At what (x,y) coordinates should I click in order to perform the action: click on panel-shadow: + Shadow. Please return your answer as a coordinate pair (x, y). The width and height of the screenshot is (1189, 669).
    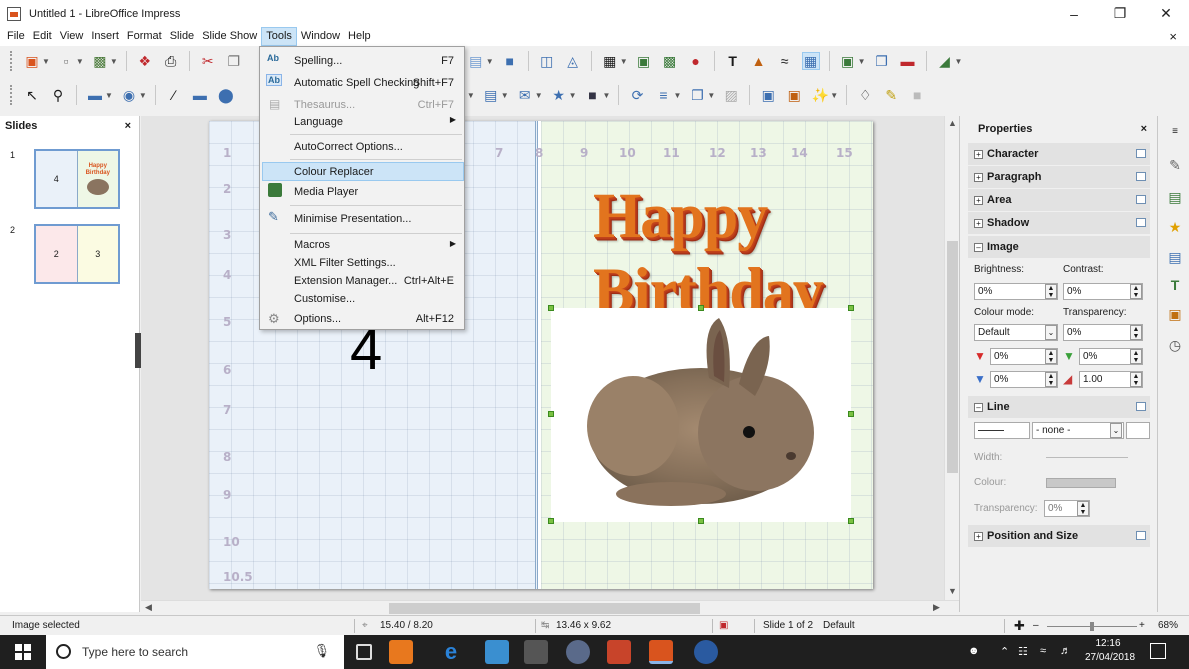
    Looking at the image, I should click on (1059, 223).